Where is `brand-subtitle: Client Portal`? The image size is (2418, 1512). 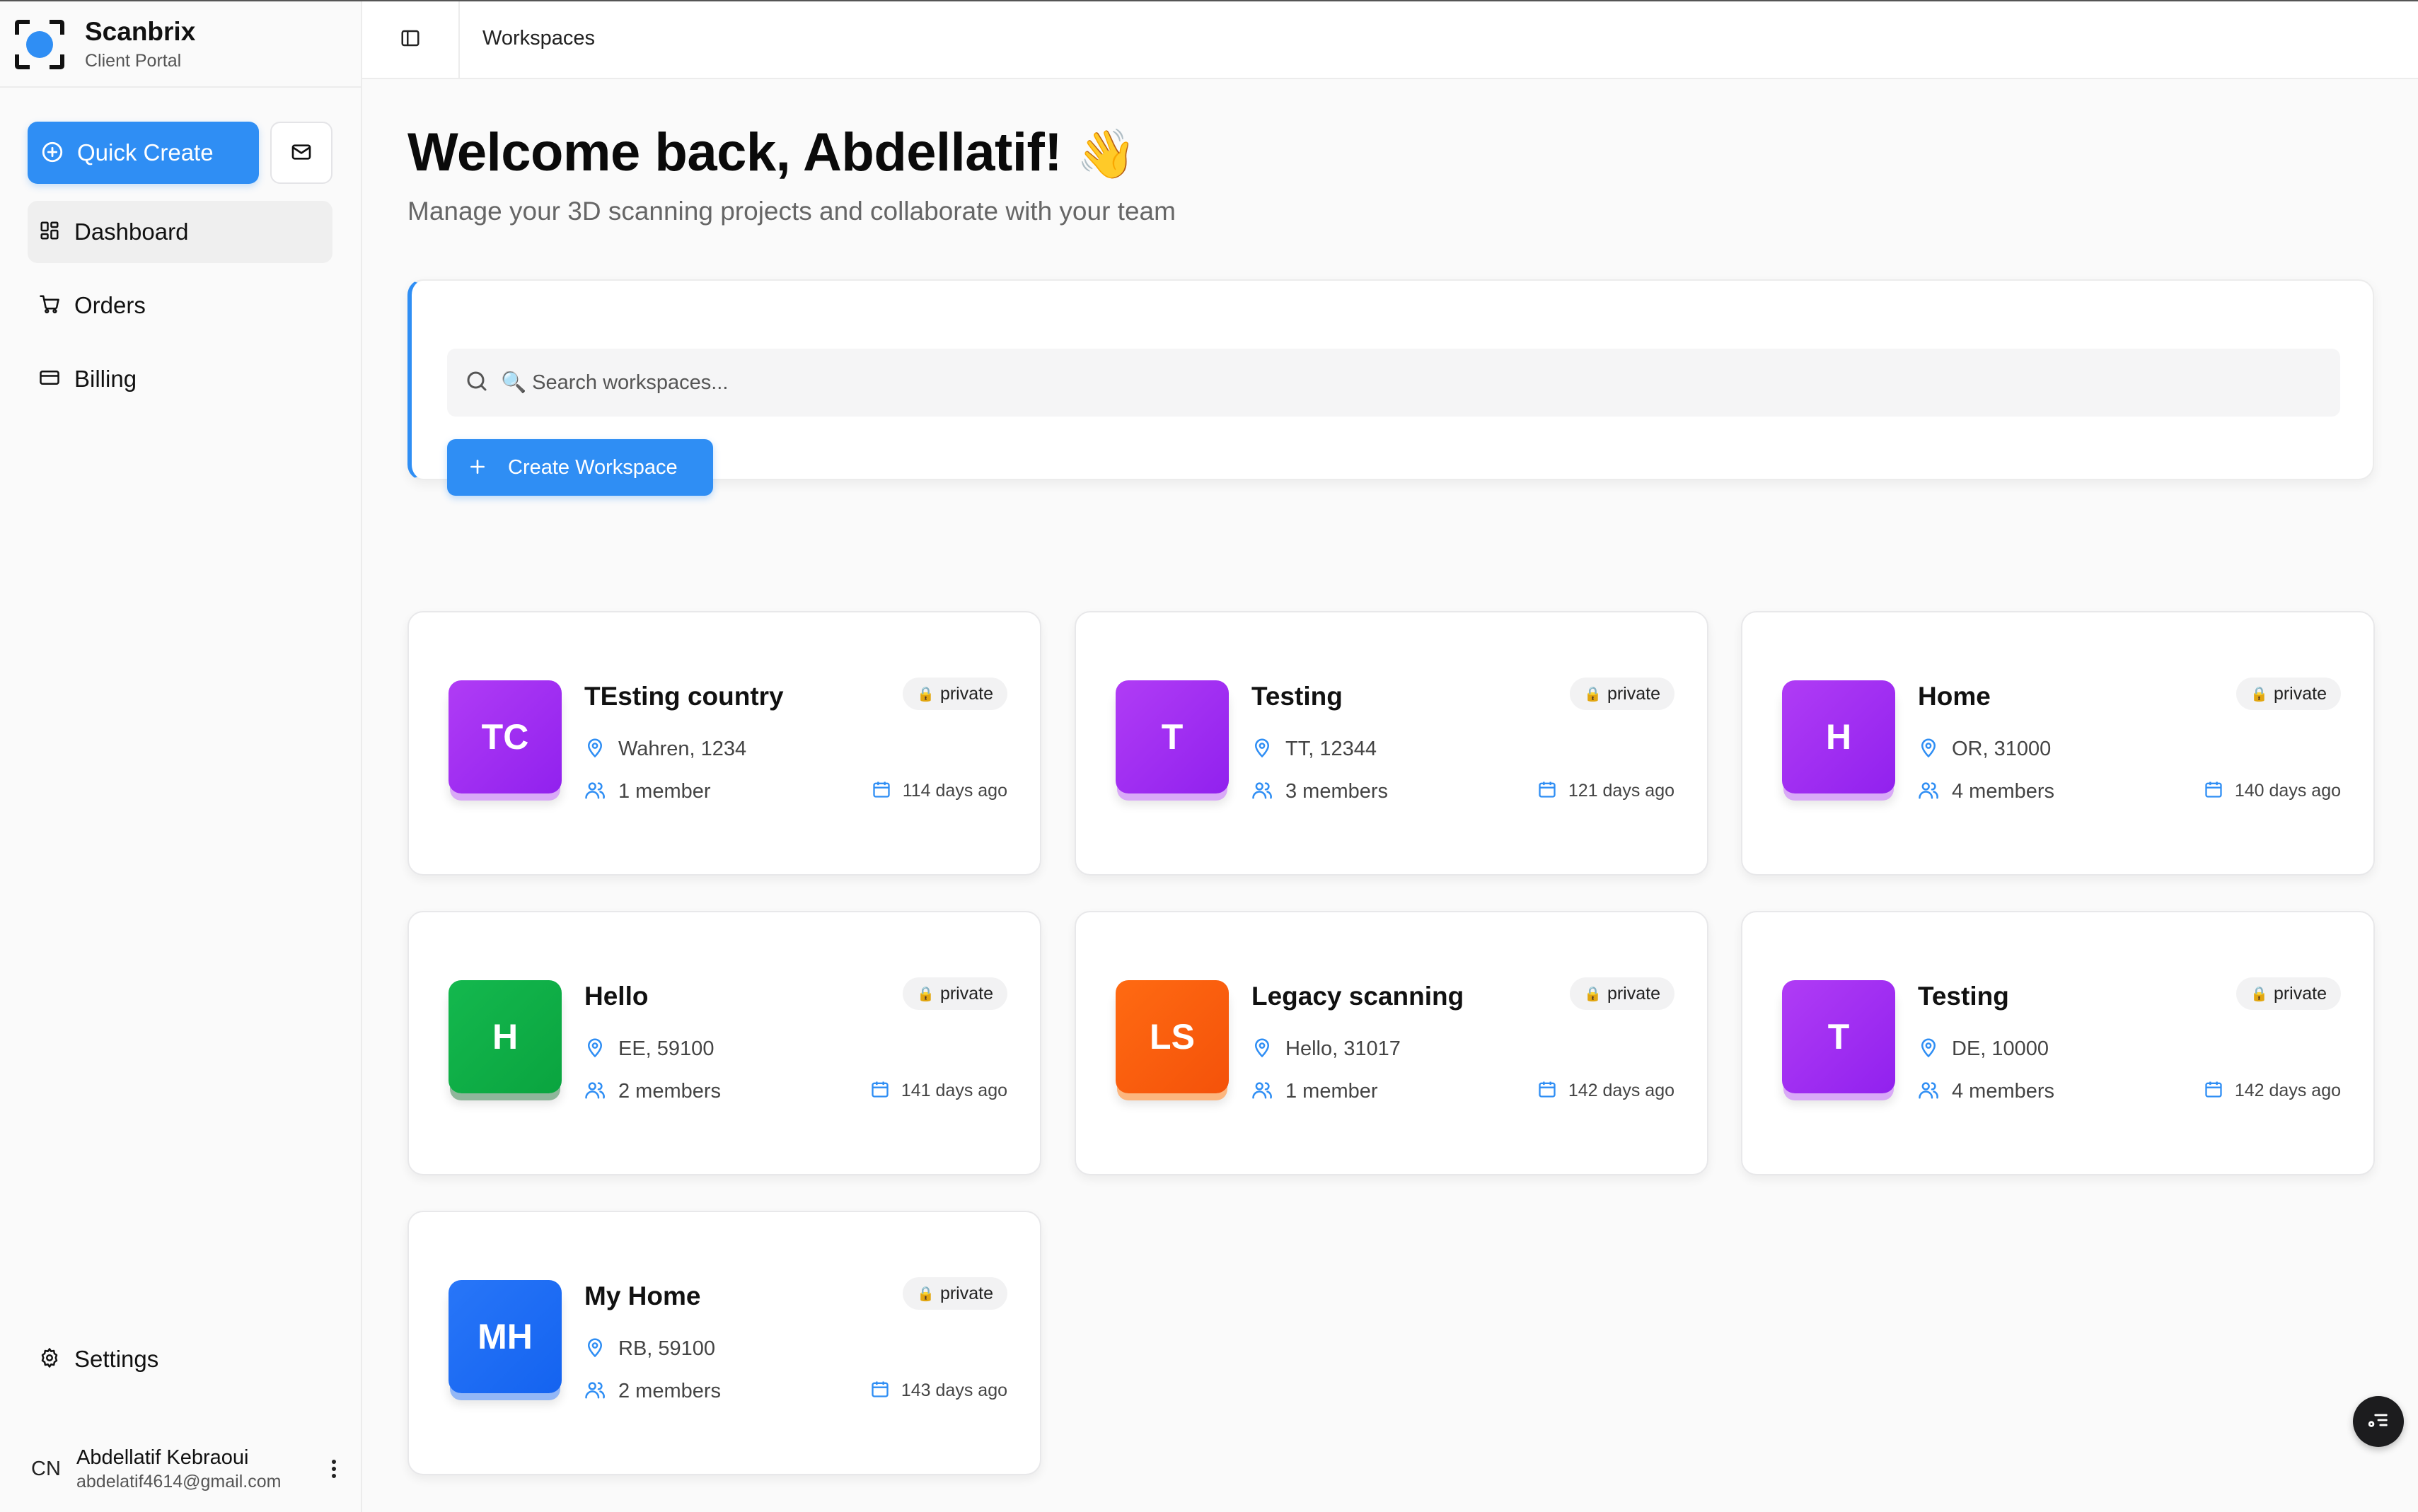 brand-subtitle: Client Portal is located at coordinates (133, 61).